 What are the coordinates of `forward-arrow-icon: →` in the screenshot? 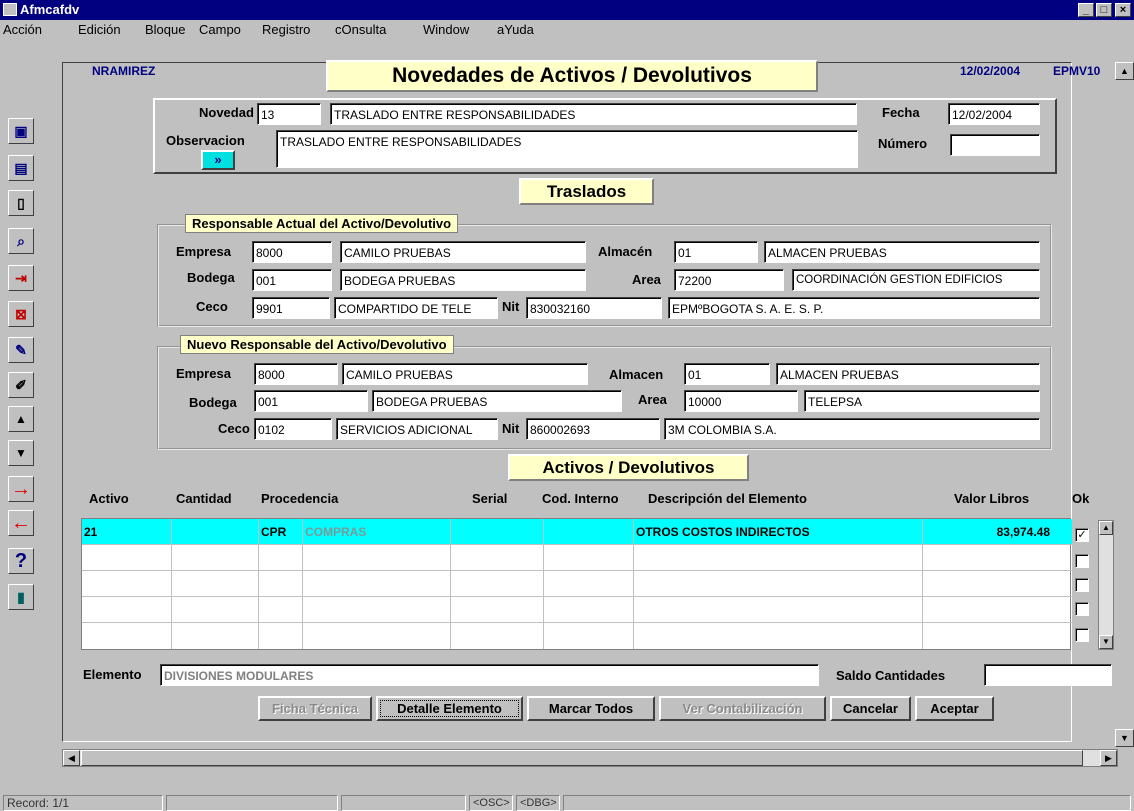 It's located at (21, 489).